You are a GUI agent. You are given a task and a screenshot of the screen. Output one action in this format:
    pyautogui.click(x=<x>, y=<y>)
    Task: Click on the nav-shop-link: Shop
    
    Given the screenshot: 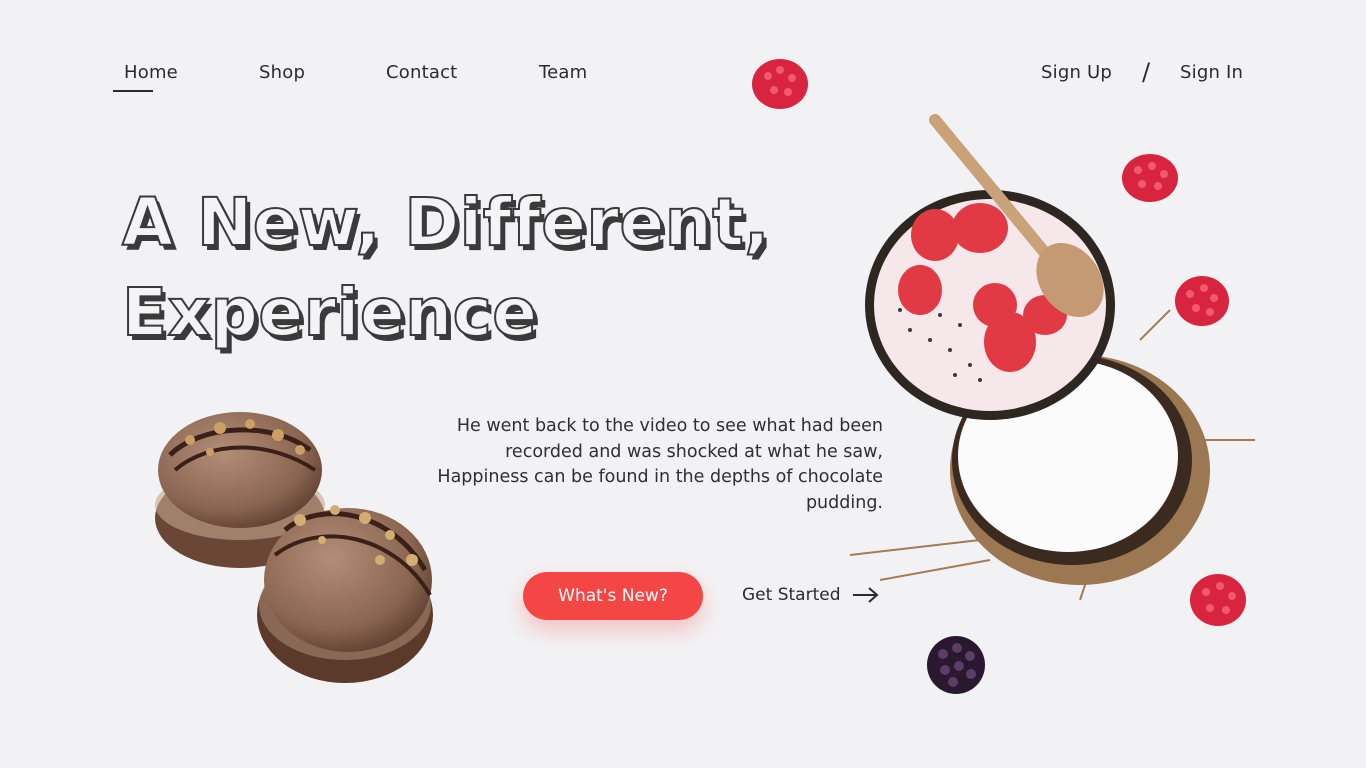 What is the action you would take?
    pyautogui.click(x=282, y=72)
    